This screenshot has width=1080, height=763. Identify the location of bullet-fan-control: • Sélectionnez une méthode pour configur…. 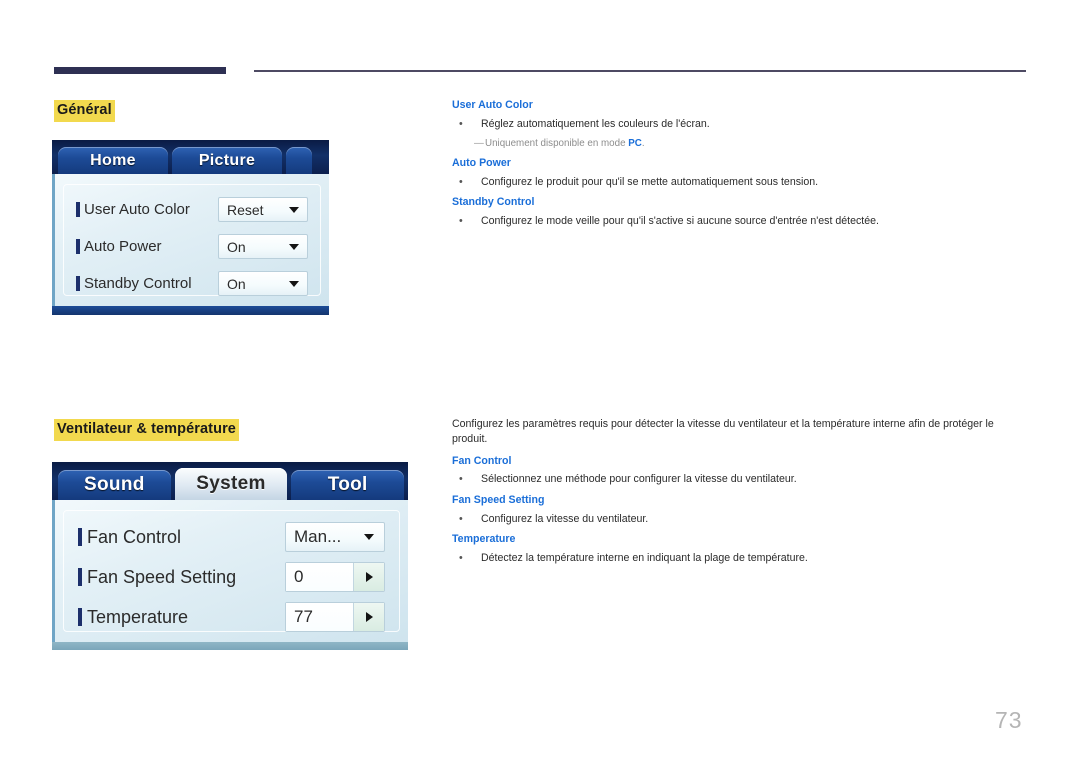
(739, 479).